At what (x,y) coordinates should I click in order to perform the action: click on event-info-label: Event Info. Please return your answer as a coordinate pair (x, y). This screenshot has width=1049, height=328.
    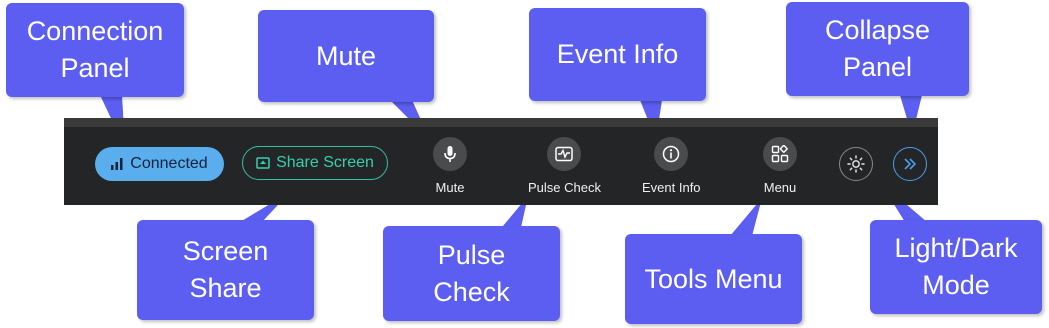
    Looking at the image, I should click on (671, 187).